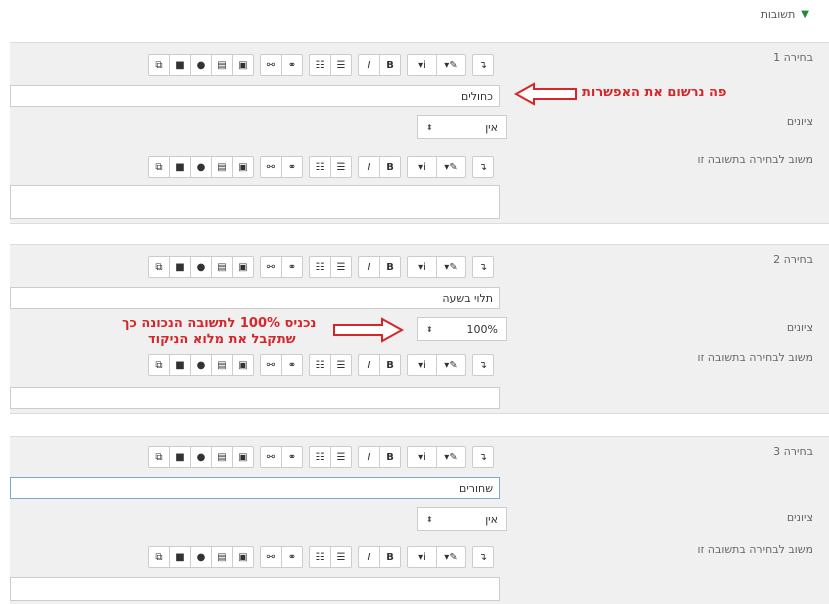 This screenshot has height=604, width=829. What do you see at coordinates (255, 96) in the screenshot?
I see `answer-input: כחולים` at bounding box center [255, 96].